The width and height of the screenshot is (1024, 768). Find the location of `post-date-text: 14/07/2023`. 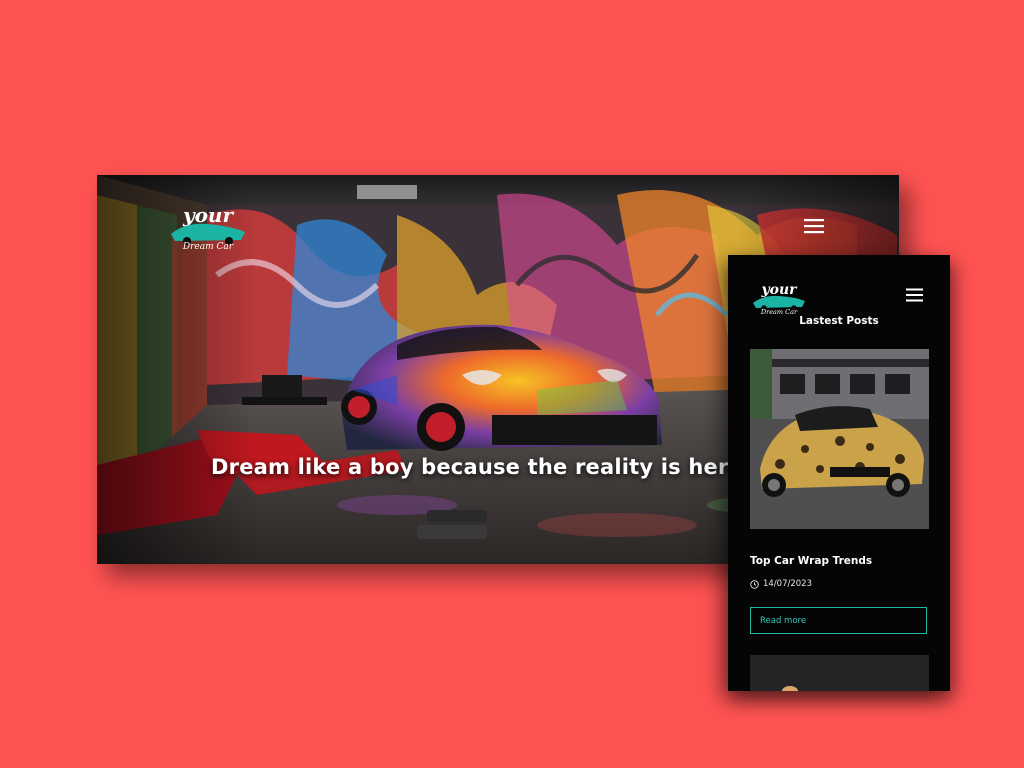

post-date-text: 14/07/2023 is located at coordinates (787, 584).